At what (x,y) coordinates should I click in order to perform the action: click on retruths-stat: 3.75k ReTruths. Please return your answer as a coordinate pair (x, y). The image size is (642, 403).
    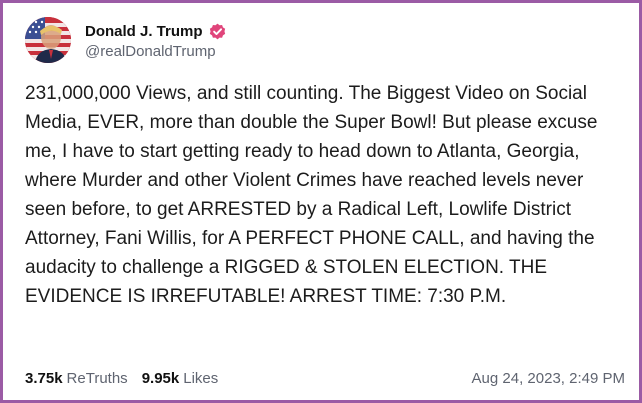
    Looking at the image, I should click on (76, 378).